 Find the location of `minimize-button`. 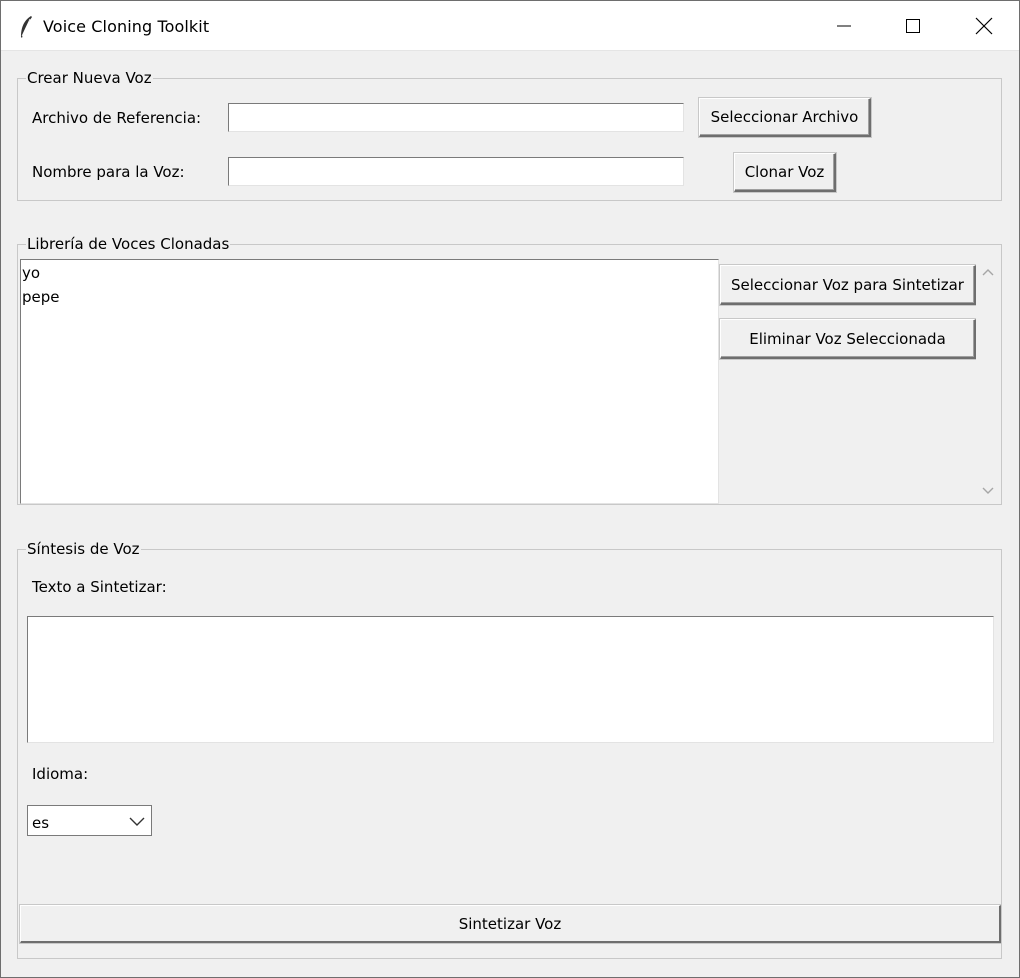

minimize-button is located at coordinates (844, 26).